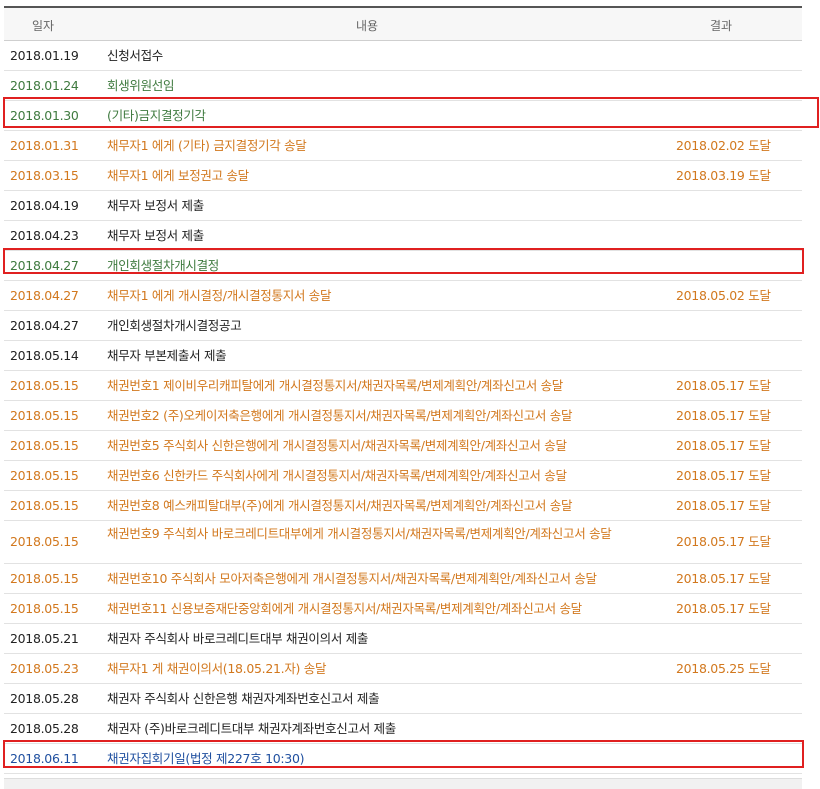 The height and width of the screenshot is (789, 820). I want to click on header-date: 일자, so click(43, 26).